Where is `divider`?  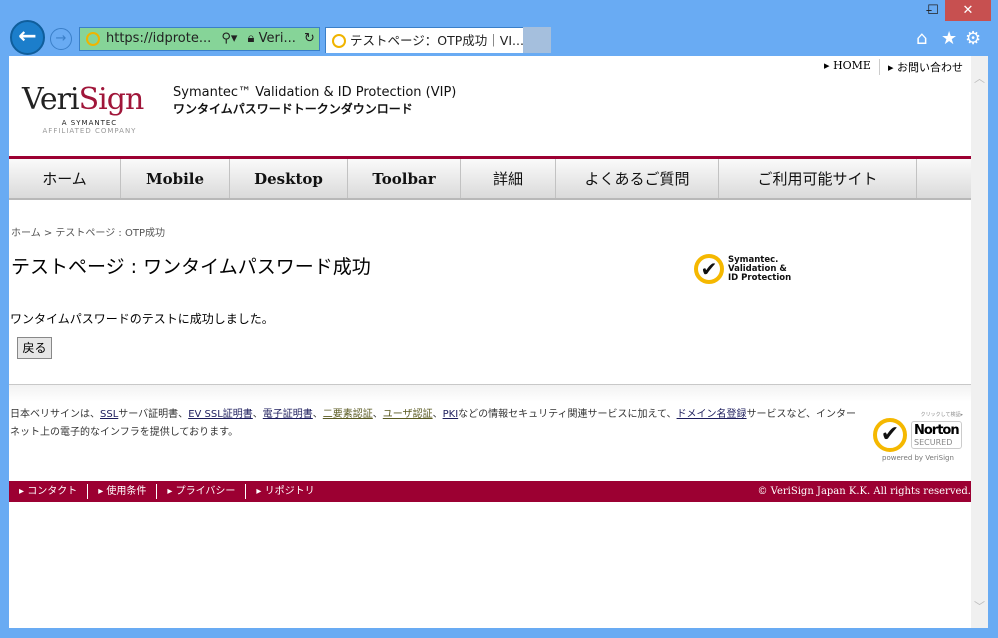 divider is located at coordinates (490, 393).